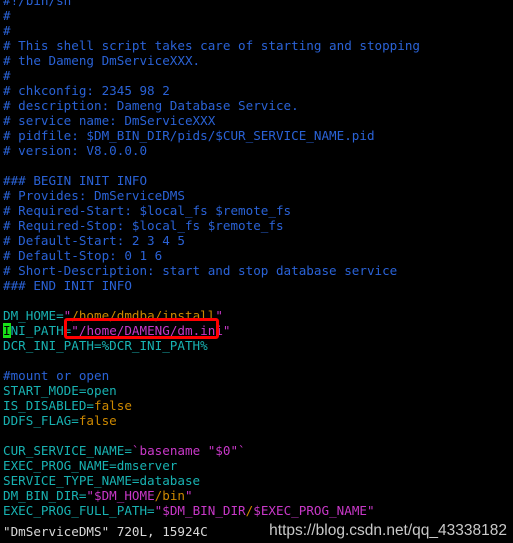  Describe the element at coordinates (150, 330) in the screenshot. I see `code-token: /home/DAMENG/dm.ini` at that location.